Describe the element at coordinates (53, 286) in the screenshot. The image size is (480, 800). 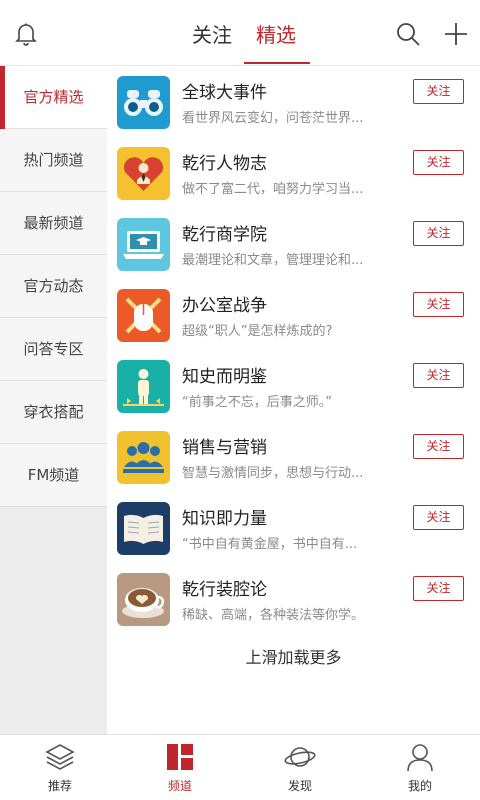
I see `sidebar-item-official-news: 官方动态` at that location.